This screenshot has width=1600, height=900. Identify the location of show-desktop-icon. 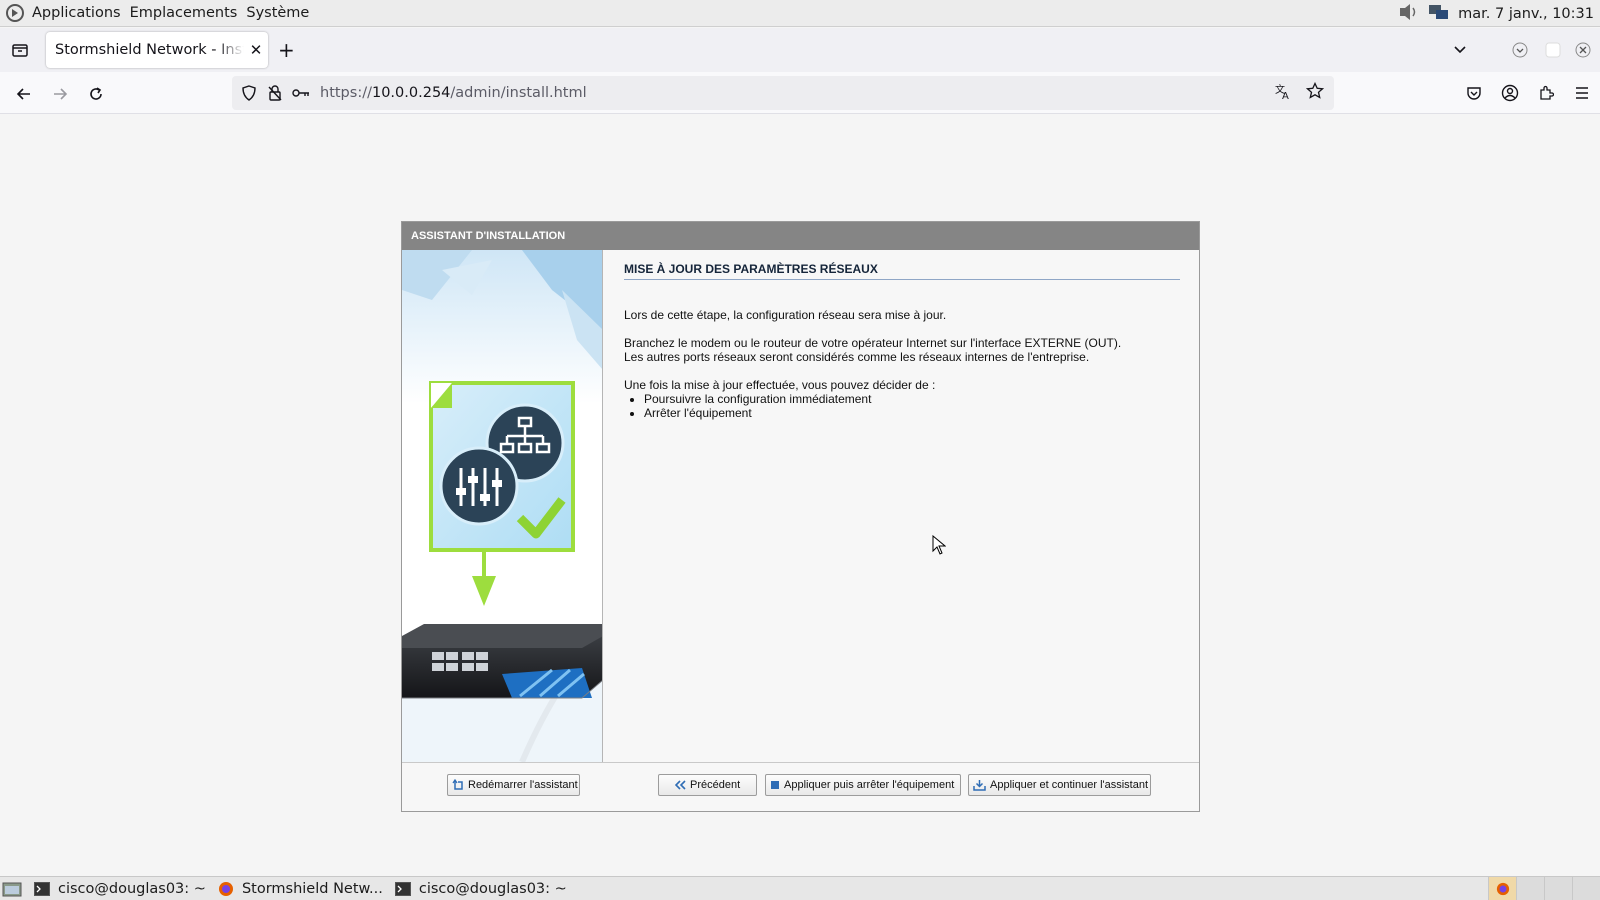
(14, 888).